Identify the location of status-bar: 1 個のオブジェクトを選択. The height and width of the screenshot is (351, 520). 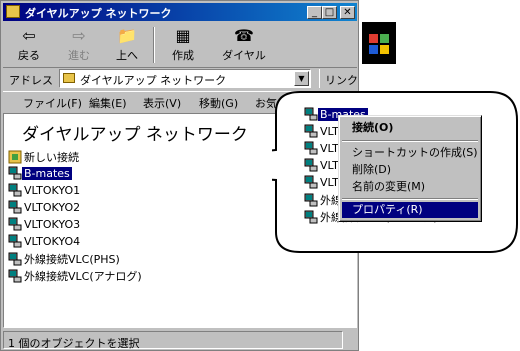
(180, 340).